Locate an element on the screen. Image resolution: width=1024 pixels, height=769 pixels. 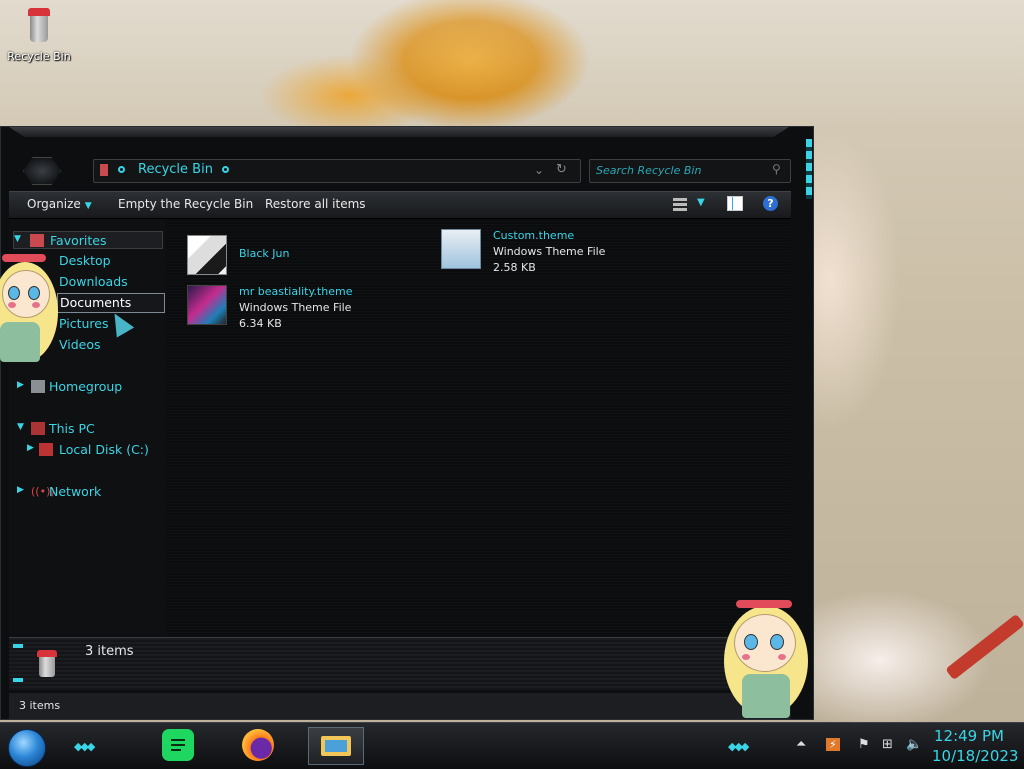
status-item-count: 3 items is located at coordinates (40, 705).